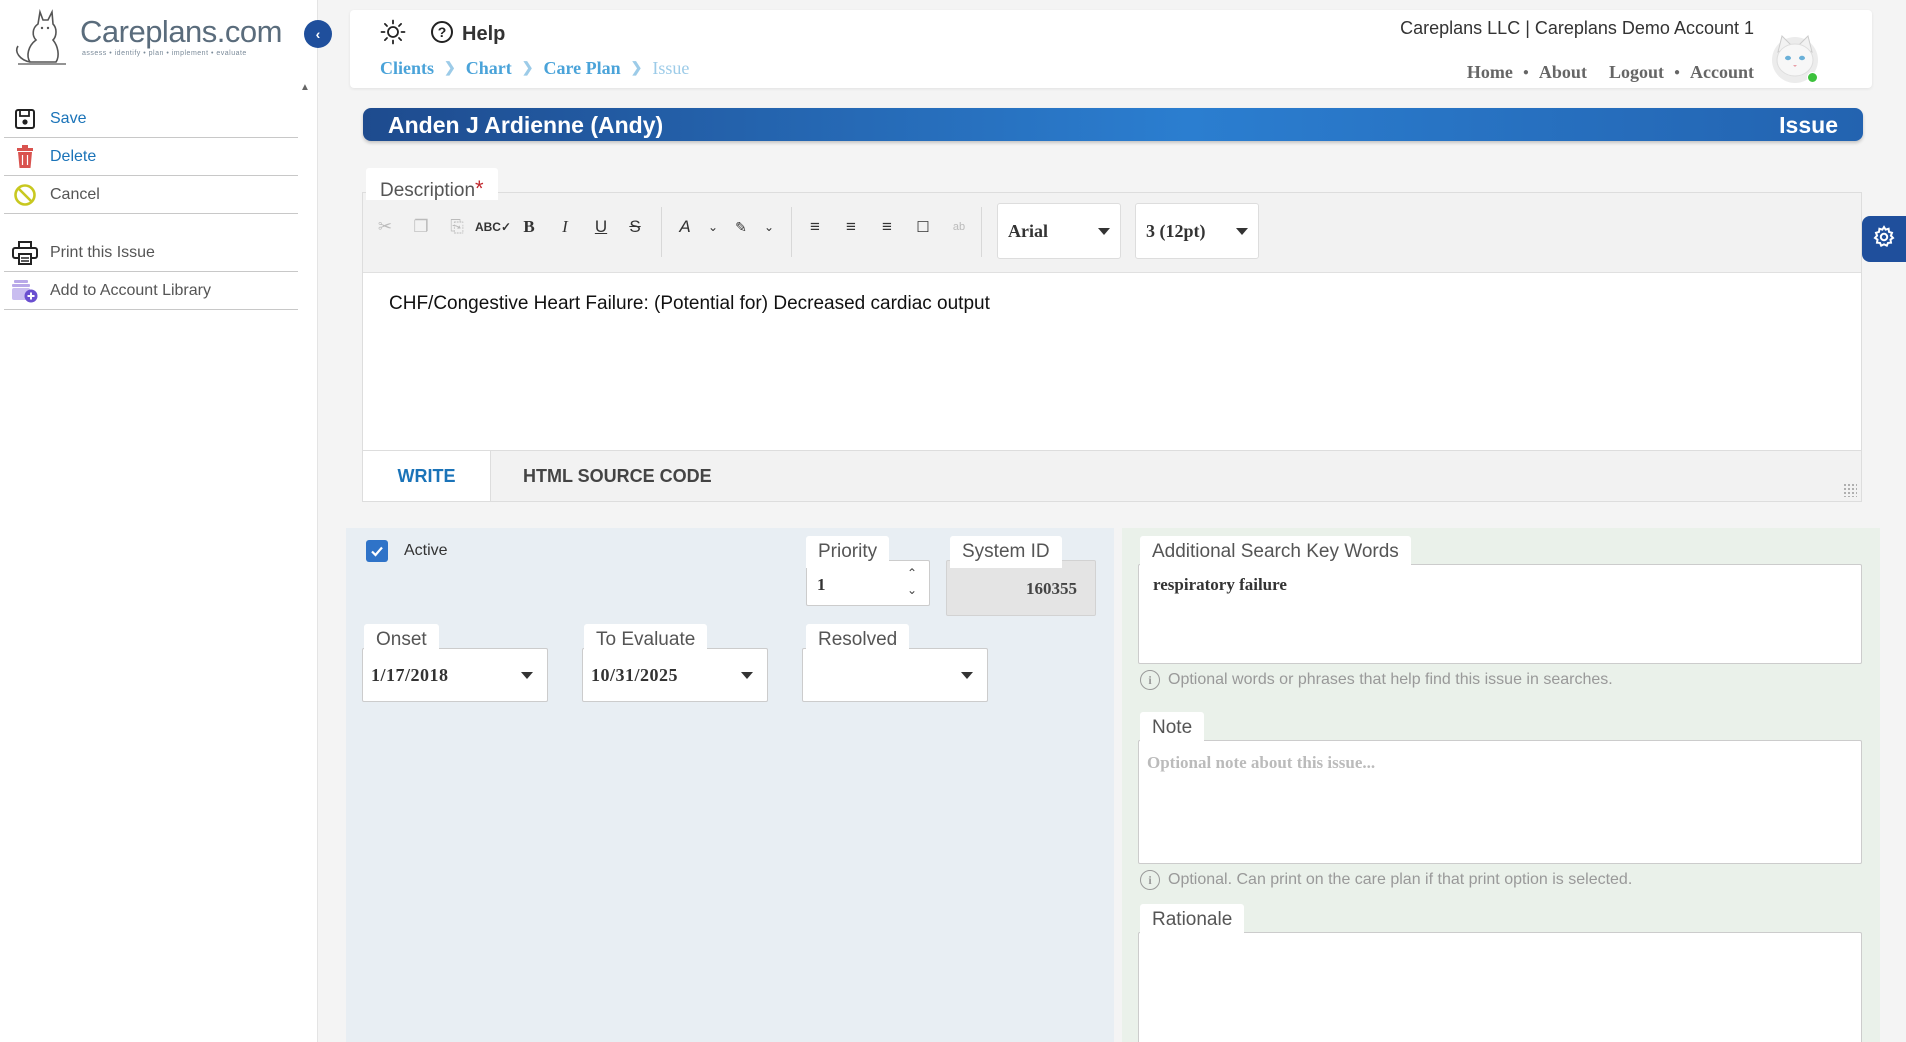 This screenshot has height=1042, width=1906. What do you see at coordinates (912, 582) in the screenshot?
I see `stepper-arrows-icon: ⌃ ⌄` at bounding box center [912, 582].